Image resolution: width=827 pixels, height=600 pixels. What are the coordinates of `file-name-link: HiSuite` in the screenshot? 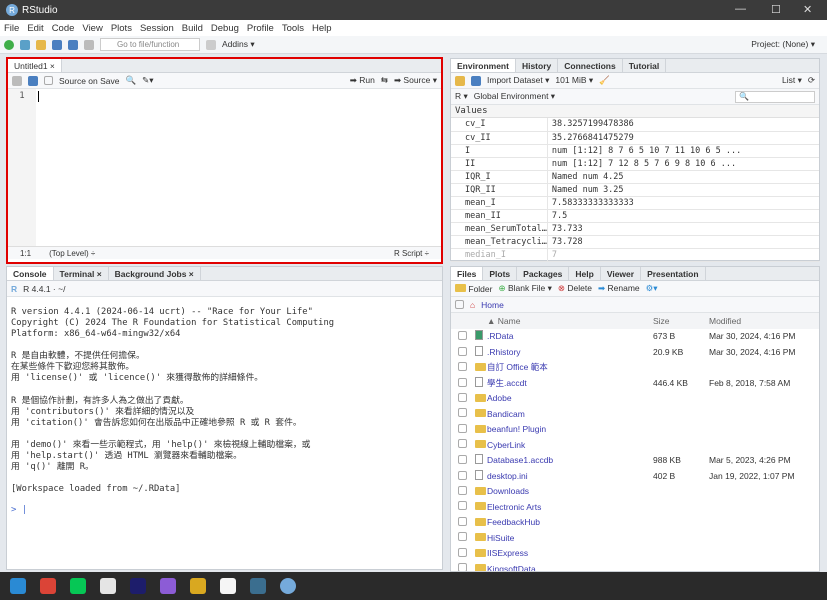 It's located at (570, 538).